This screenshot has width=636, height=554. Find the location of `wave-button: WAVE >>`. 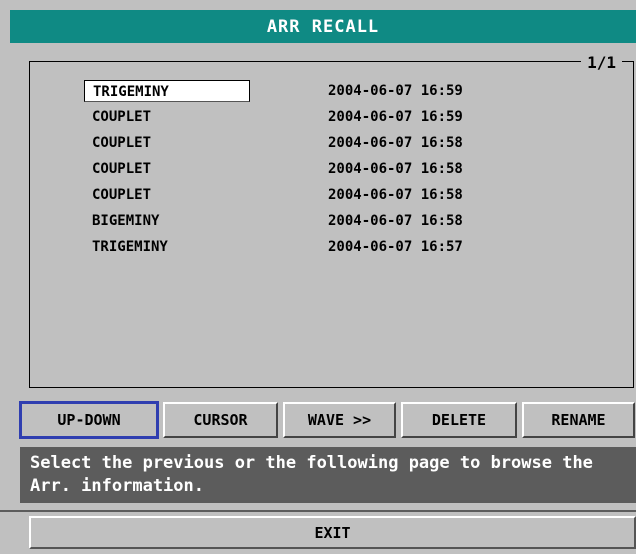

wave-button: WAVE >> is located at coordinates (339, 420).